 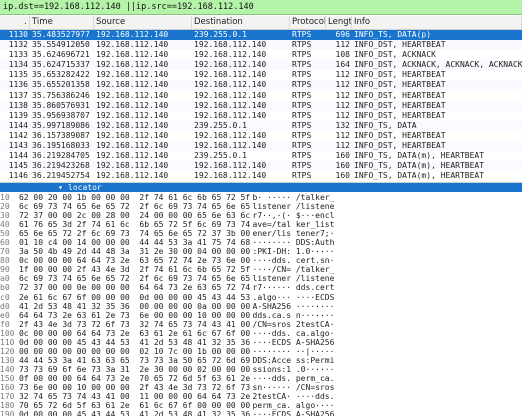 What do you see at coordinates (7, 387) in the screenshot?
I see `hex-offset: 160` at bounding box center [7, 387].